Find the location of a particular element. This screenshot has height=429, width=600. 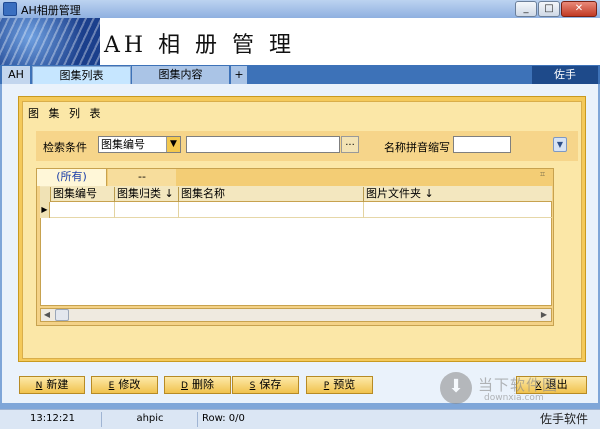

panel-title: 图 集 列 表 is located at coordinates (66, 113).